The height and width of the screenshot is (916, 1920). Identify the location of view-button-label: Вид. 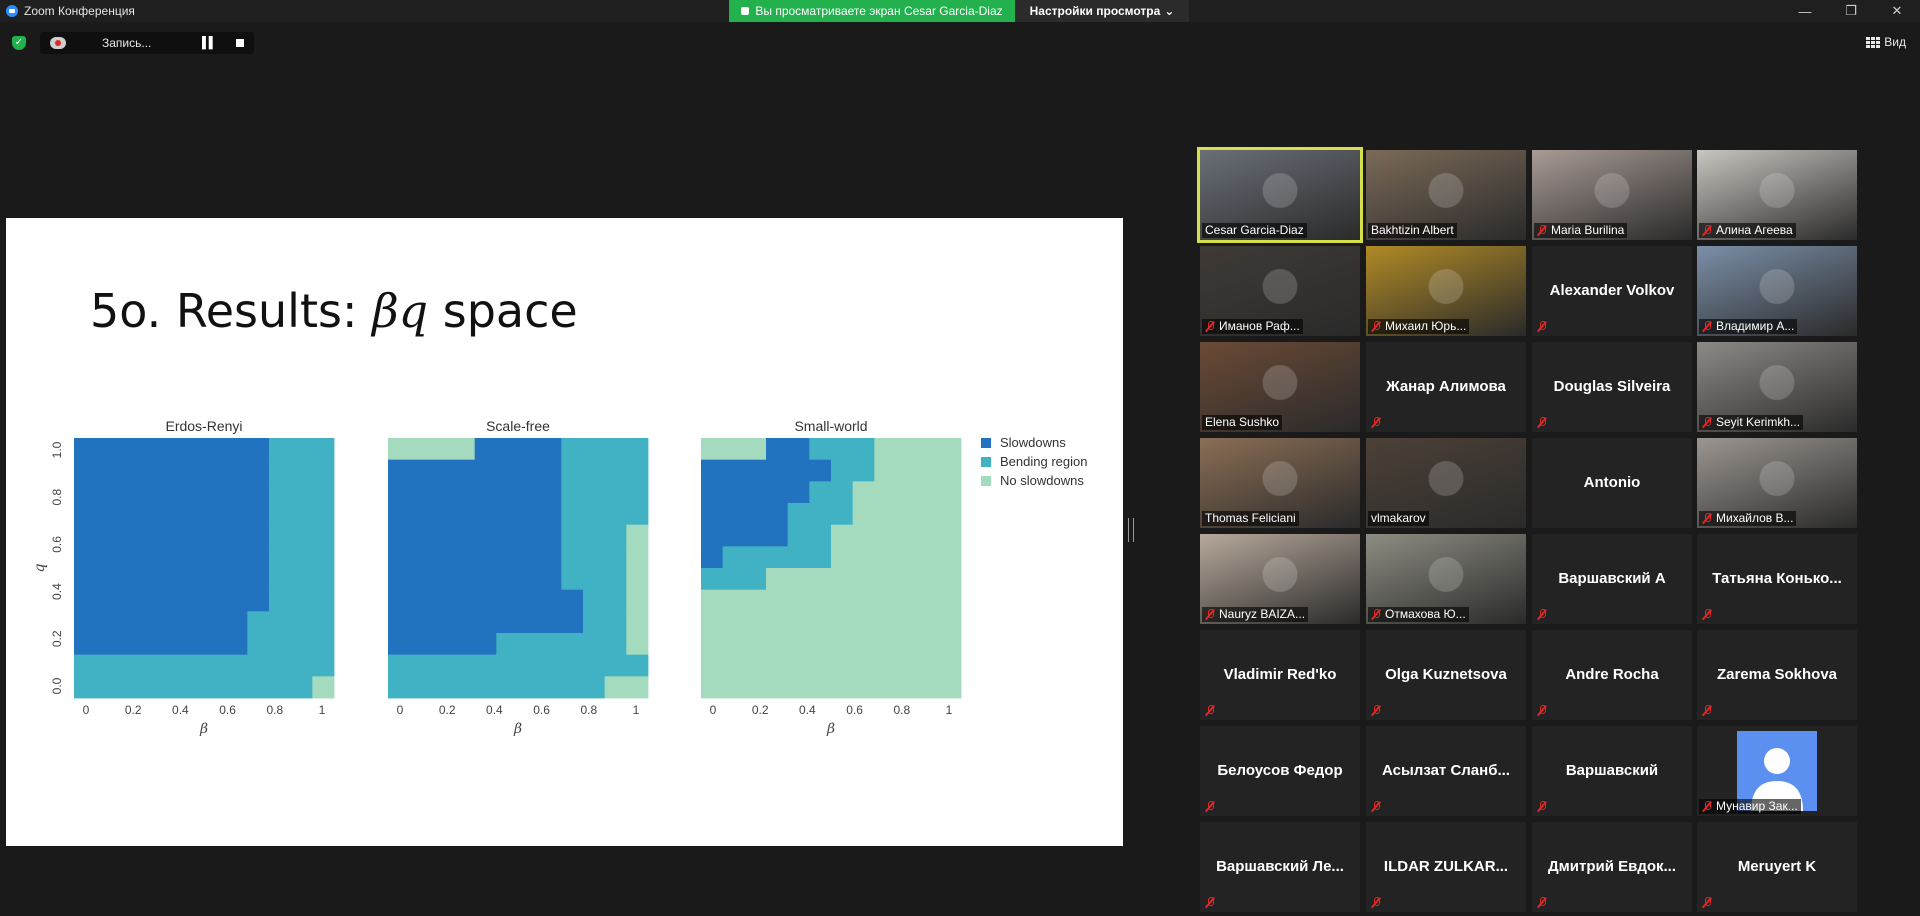
(1895, 42).